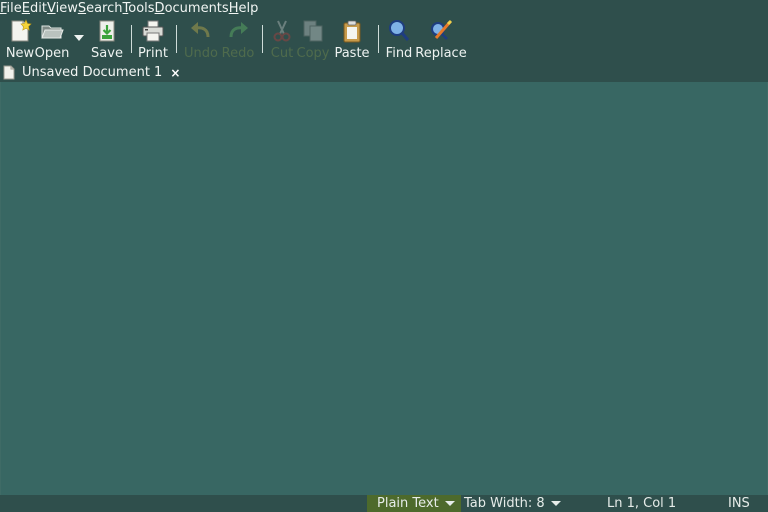 The image size is (768, 512). I want to click on replace-button: Replace, so click(441, 40).